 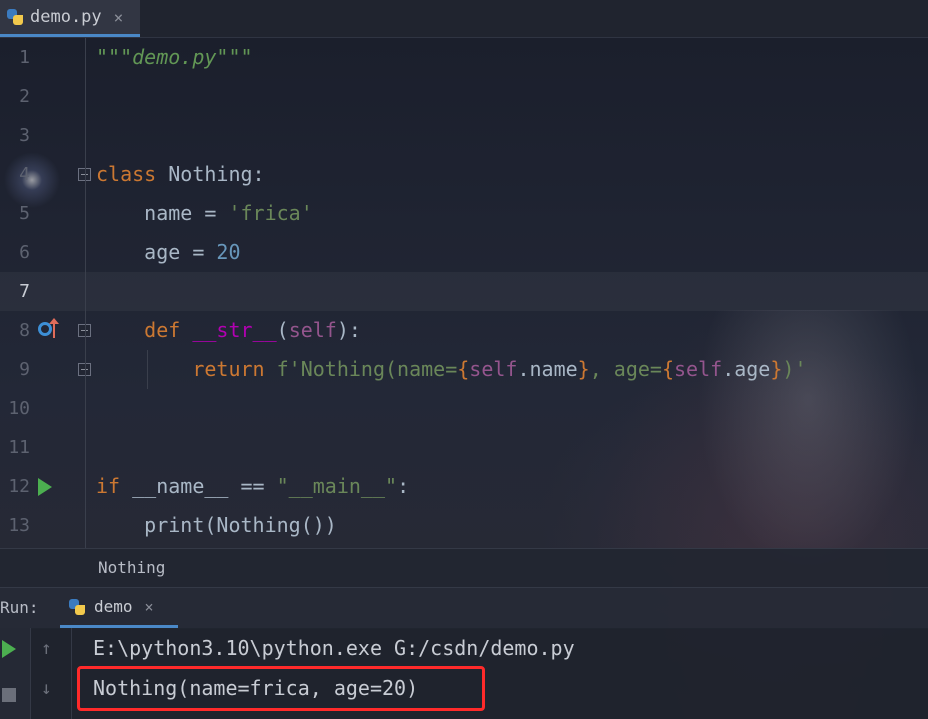 I want to click on magic-method-name: __str__, so click(x=234, y=330).